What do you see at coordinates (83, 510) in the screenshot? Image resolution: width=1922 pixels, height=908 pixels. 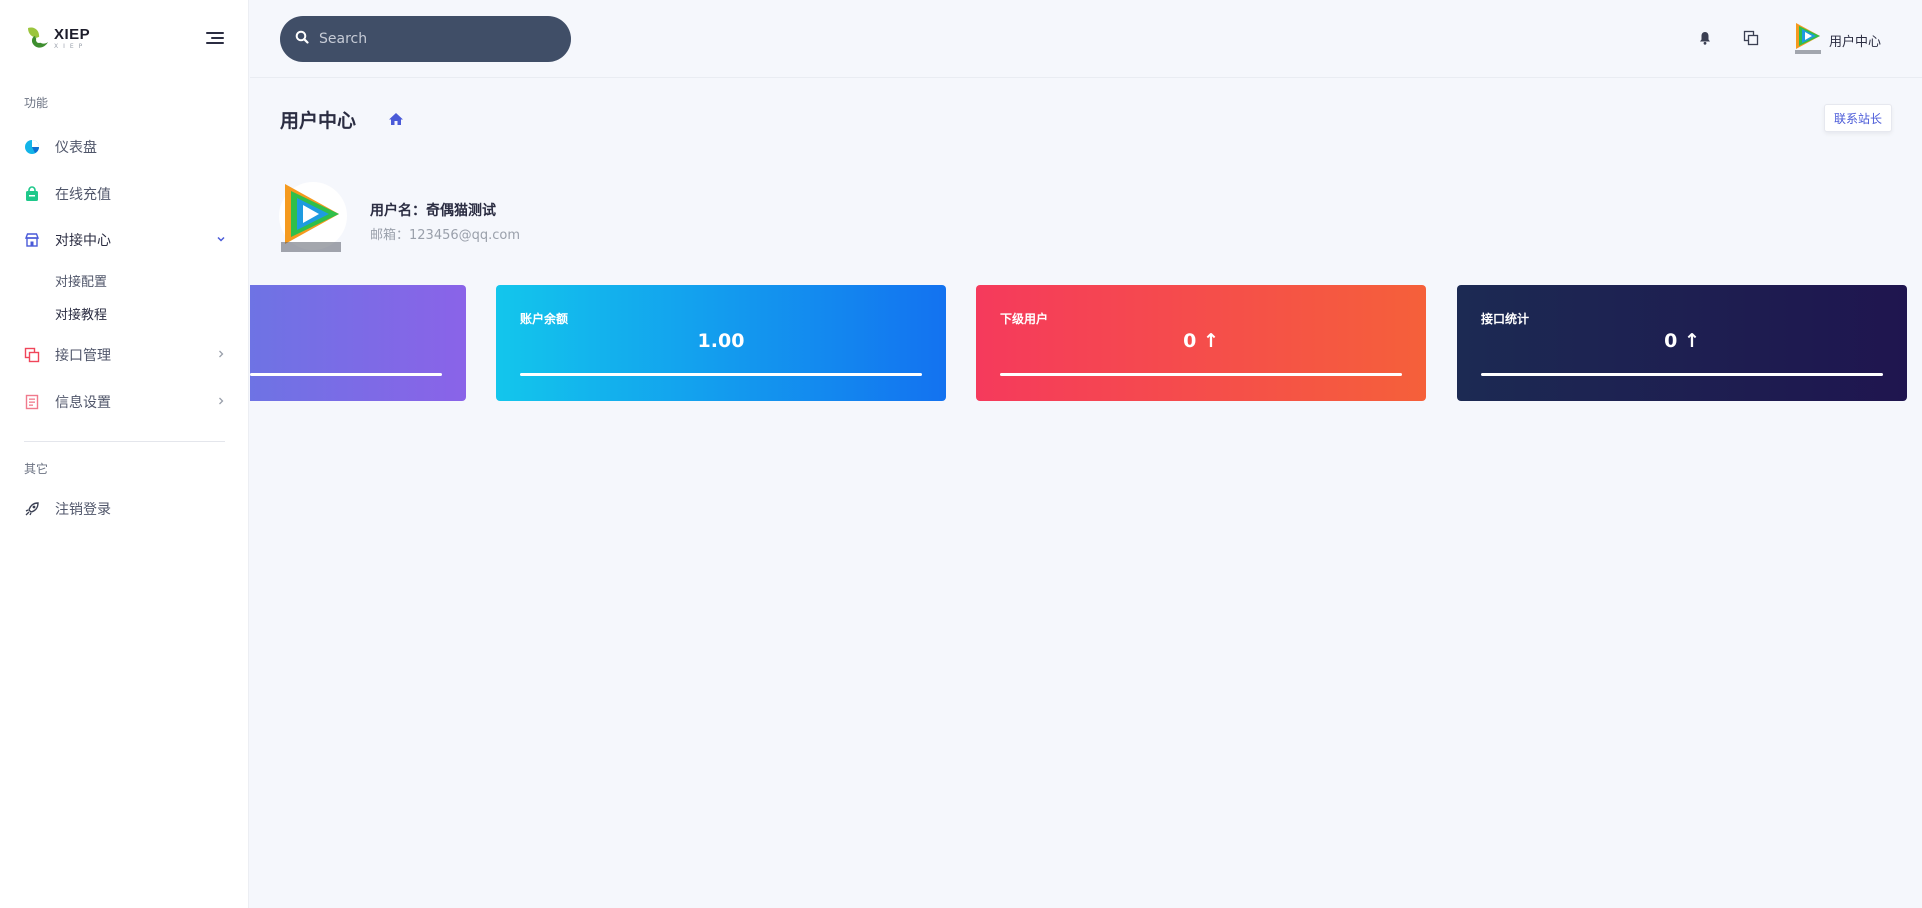 I see `sidebar-item-label: 注销登录` at bounding box center [83, 510].